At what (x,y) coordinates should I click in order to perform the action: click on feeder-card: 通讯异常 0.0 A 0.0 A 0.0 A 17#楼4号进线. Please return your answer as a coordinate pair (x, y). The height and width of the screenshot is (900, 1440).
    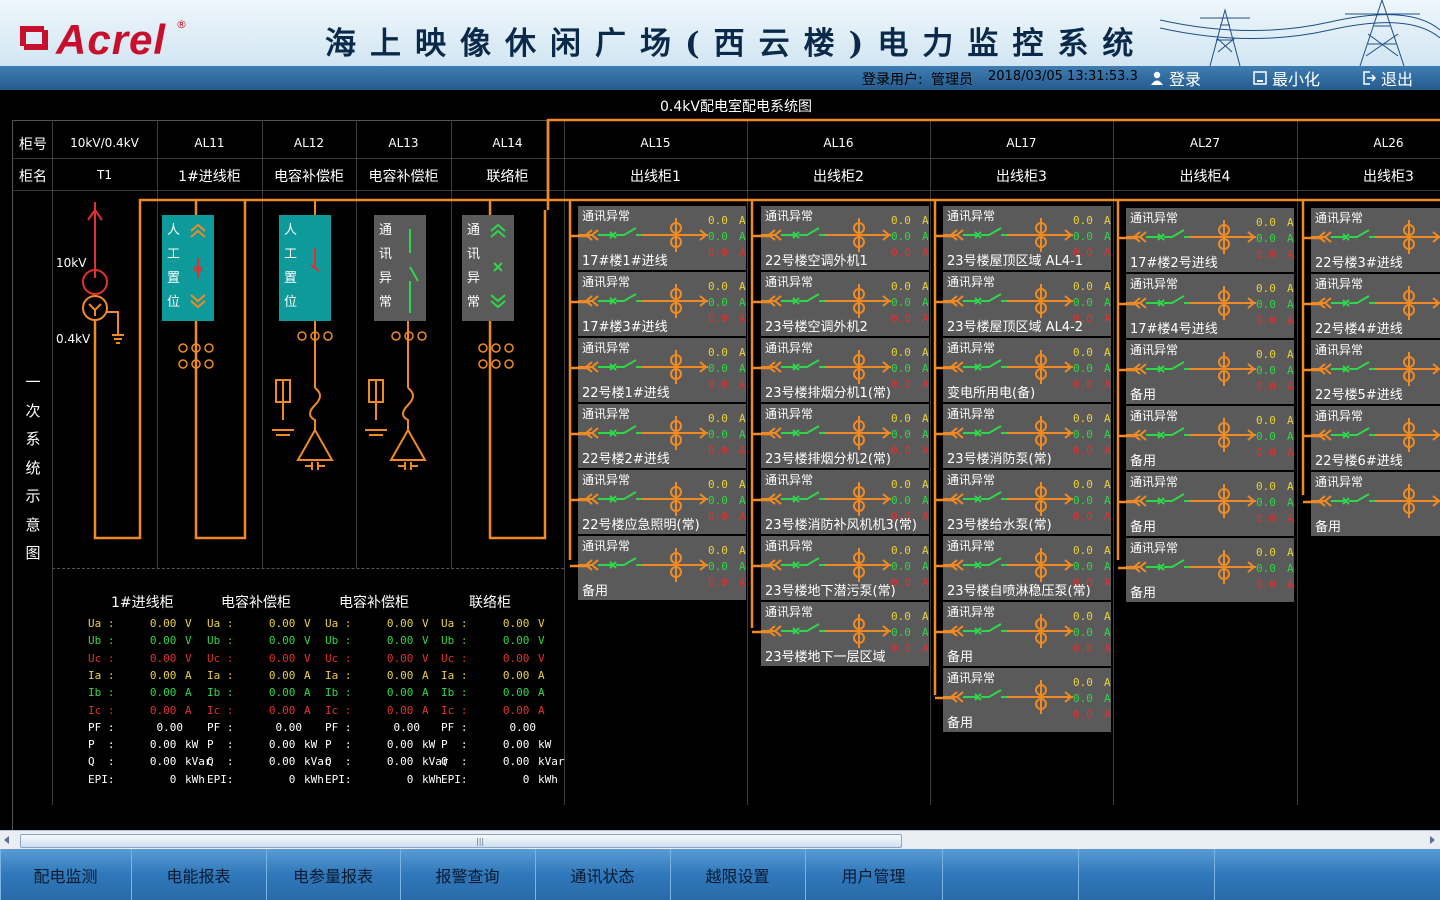
    Looking at the image, I should click on (1206, 306).